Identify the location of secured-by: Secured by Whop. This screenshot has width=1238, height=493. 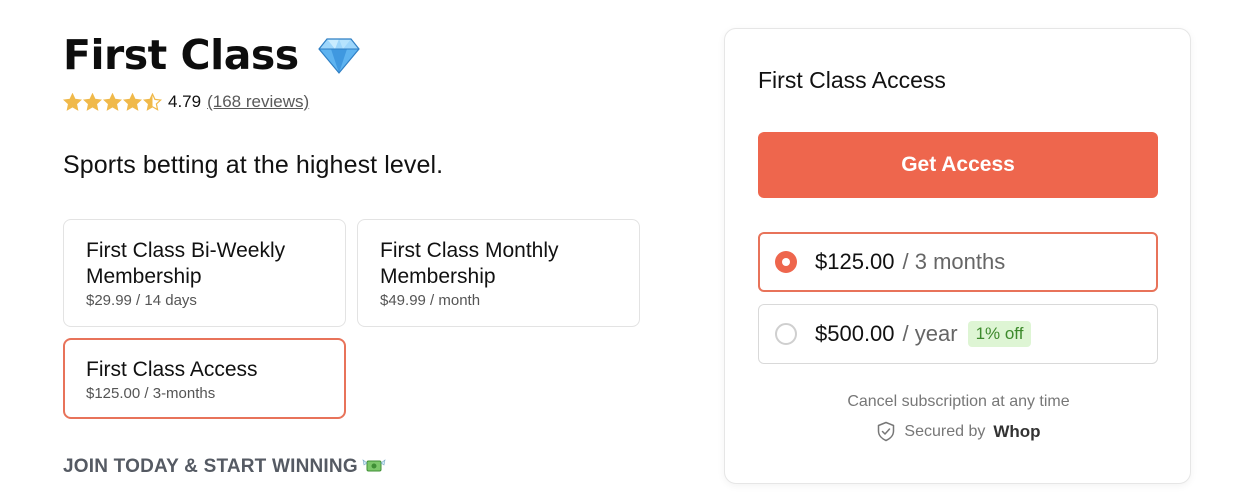
(958, 431).